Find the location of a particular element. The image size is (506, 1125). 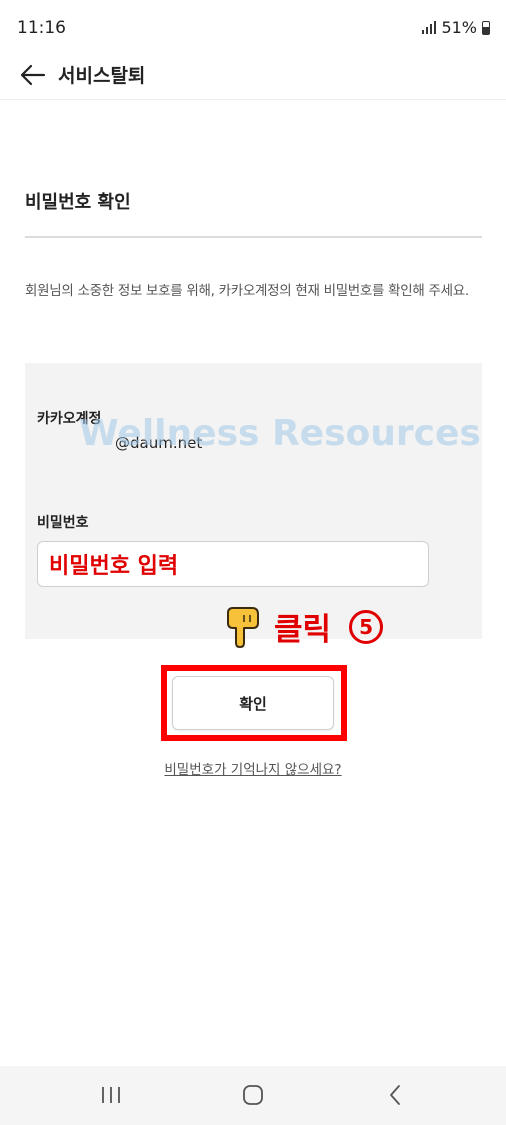

password-field: 비밀번호 입력 is located at coordinates (233, 564).